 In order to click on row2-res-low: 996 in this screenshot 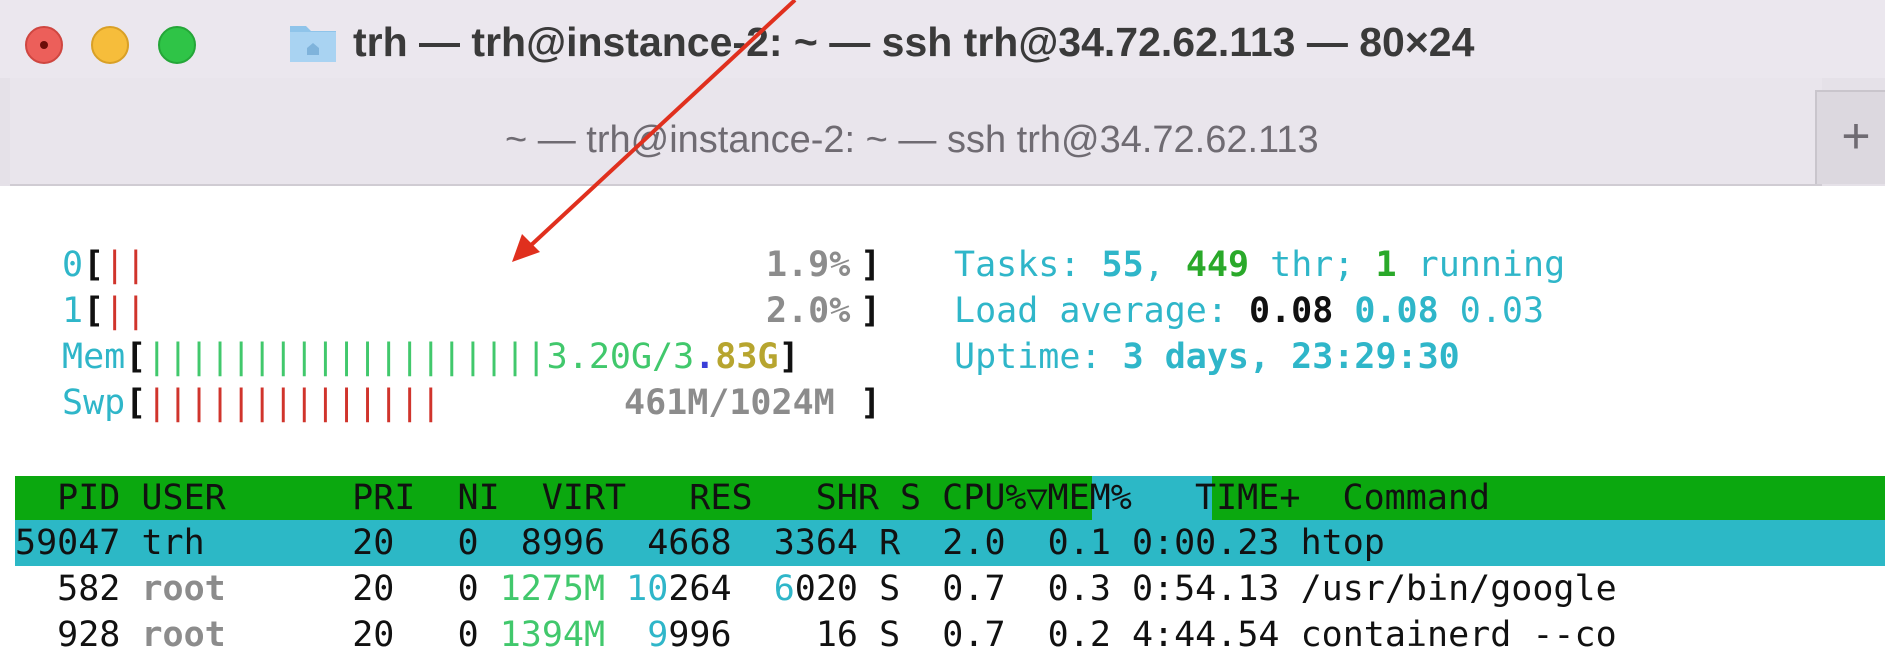, I will do `click(700, 635)`.